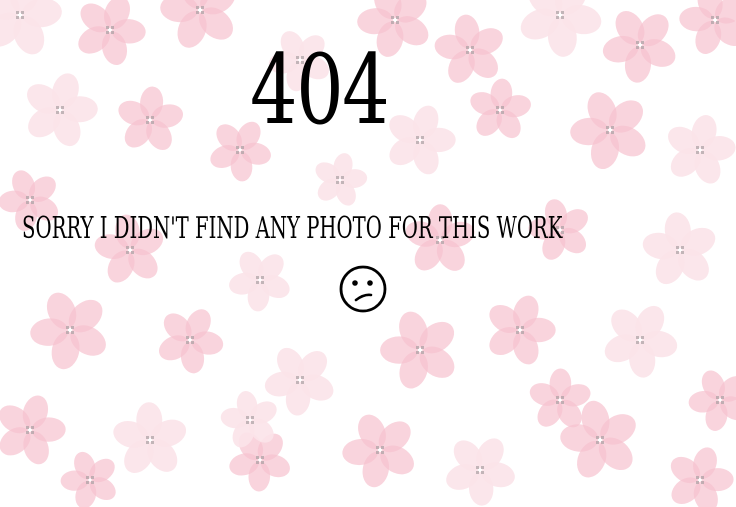  I want to click on error-code: 404, so click(320, 90).